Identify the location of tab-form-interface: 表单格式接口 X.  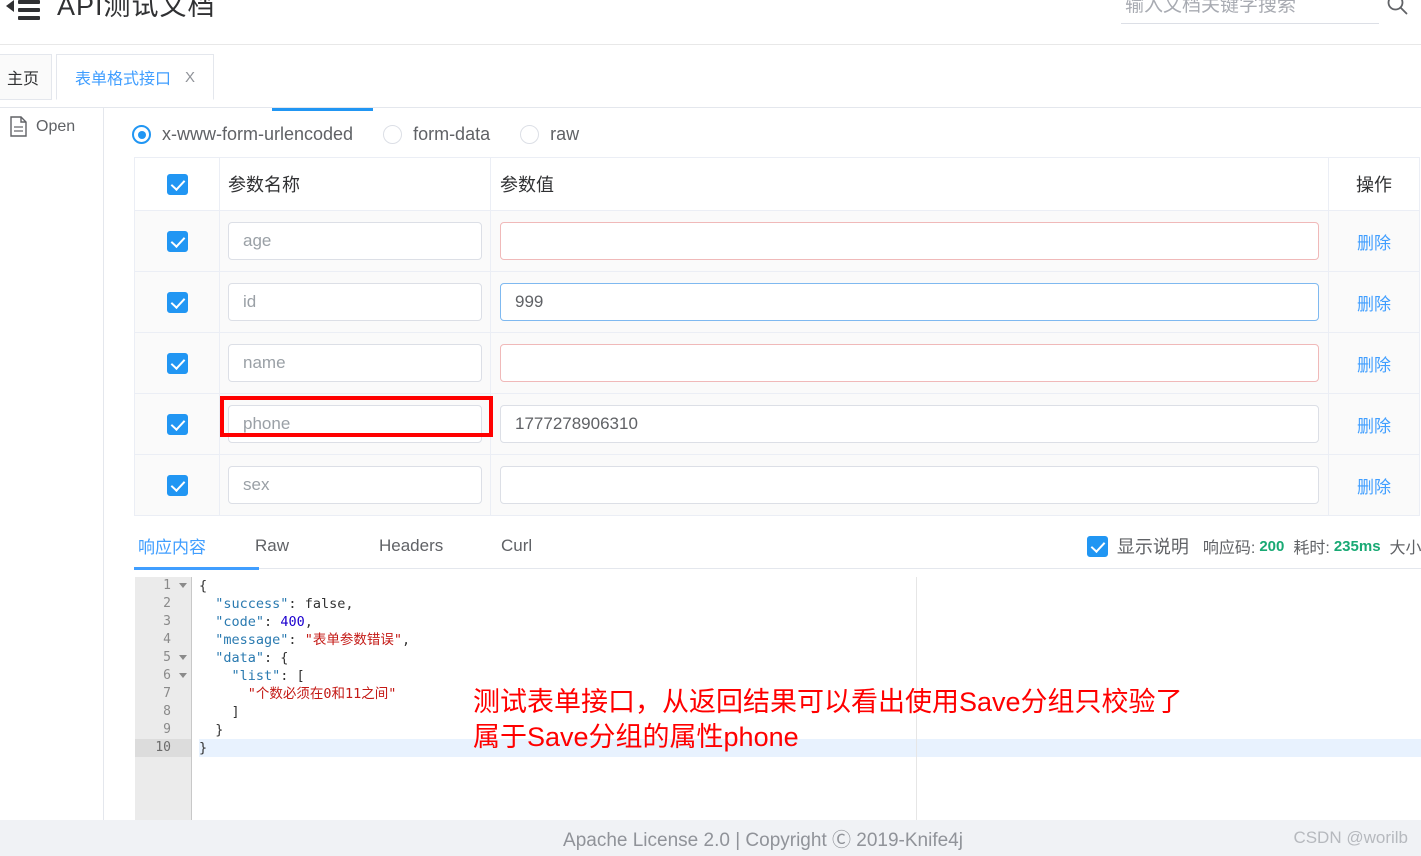
(135, 77).